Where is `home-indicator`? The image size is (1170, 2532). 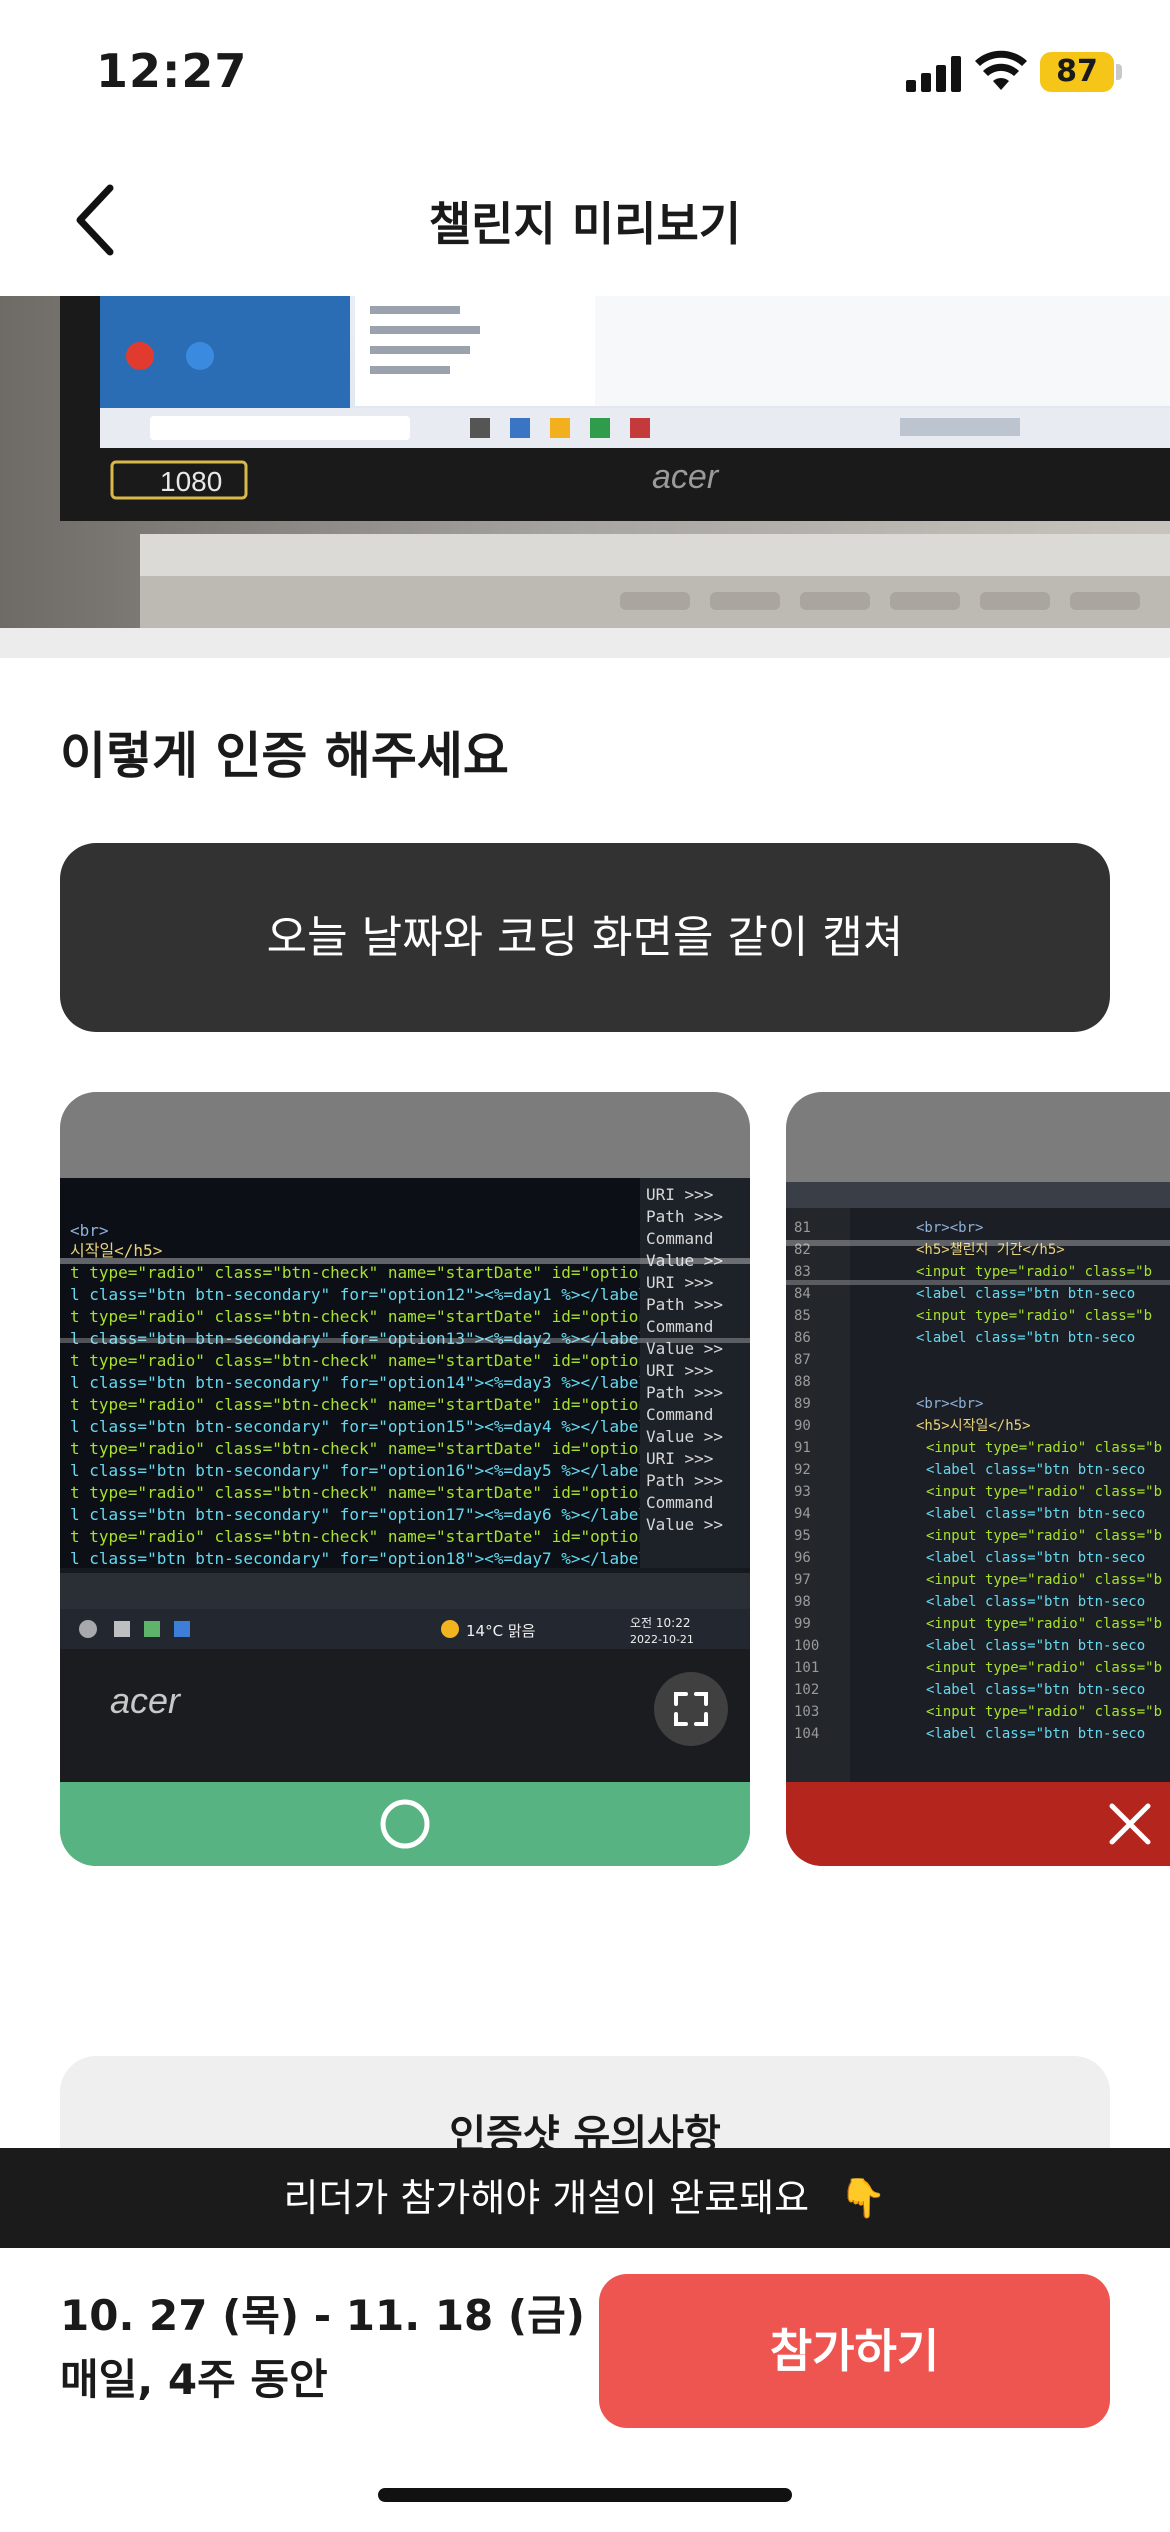 home-indicator is located at coordinates (585, 2495).